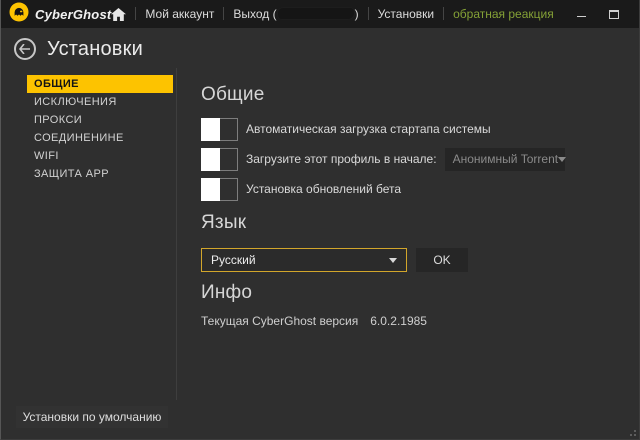 This screenshot has width=640, height=440. I want to click on logout-menu-item: Выход (), so click(295, 14).